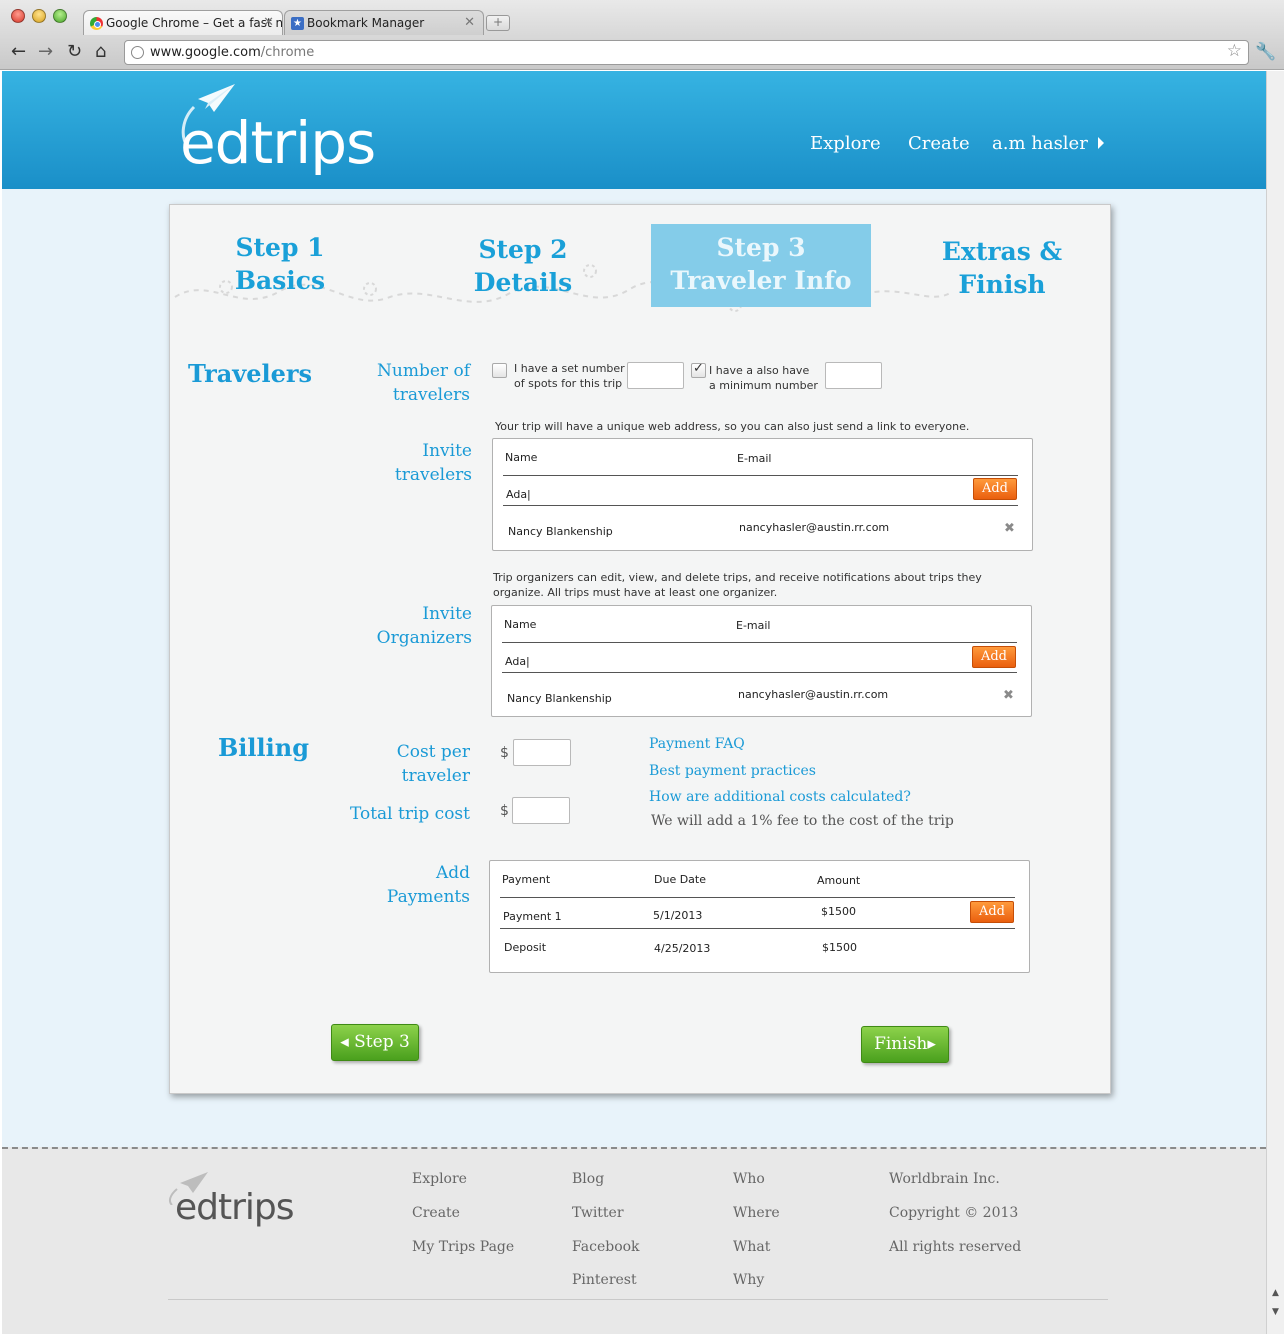 The image size is (1284, 1334). Describe the element at coordinates (756, 1213) in the screenshot. I see `footer-link: Where` at that location.